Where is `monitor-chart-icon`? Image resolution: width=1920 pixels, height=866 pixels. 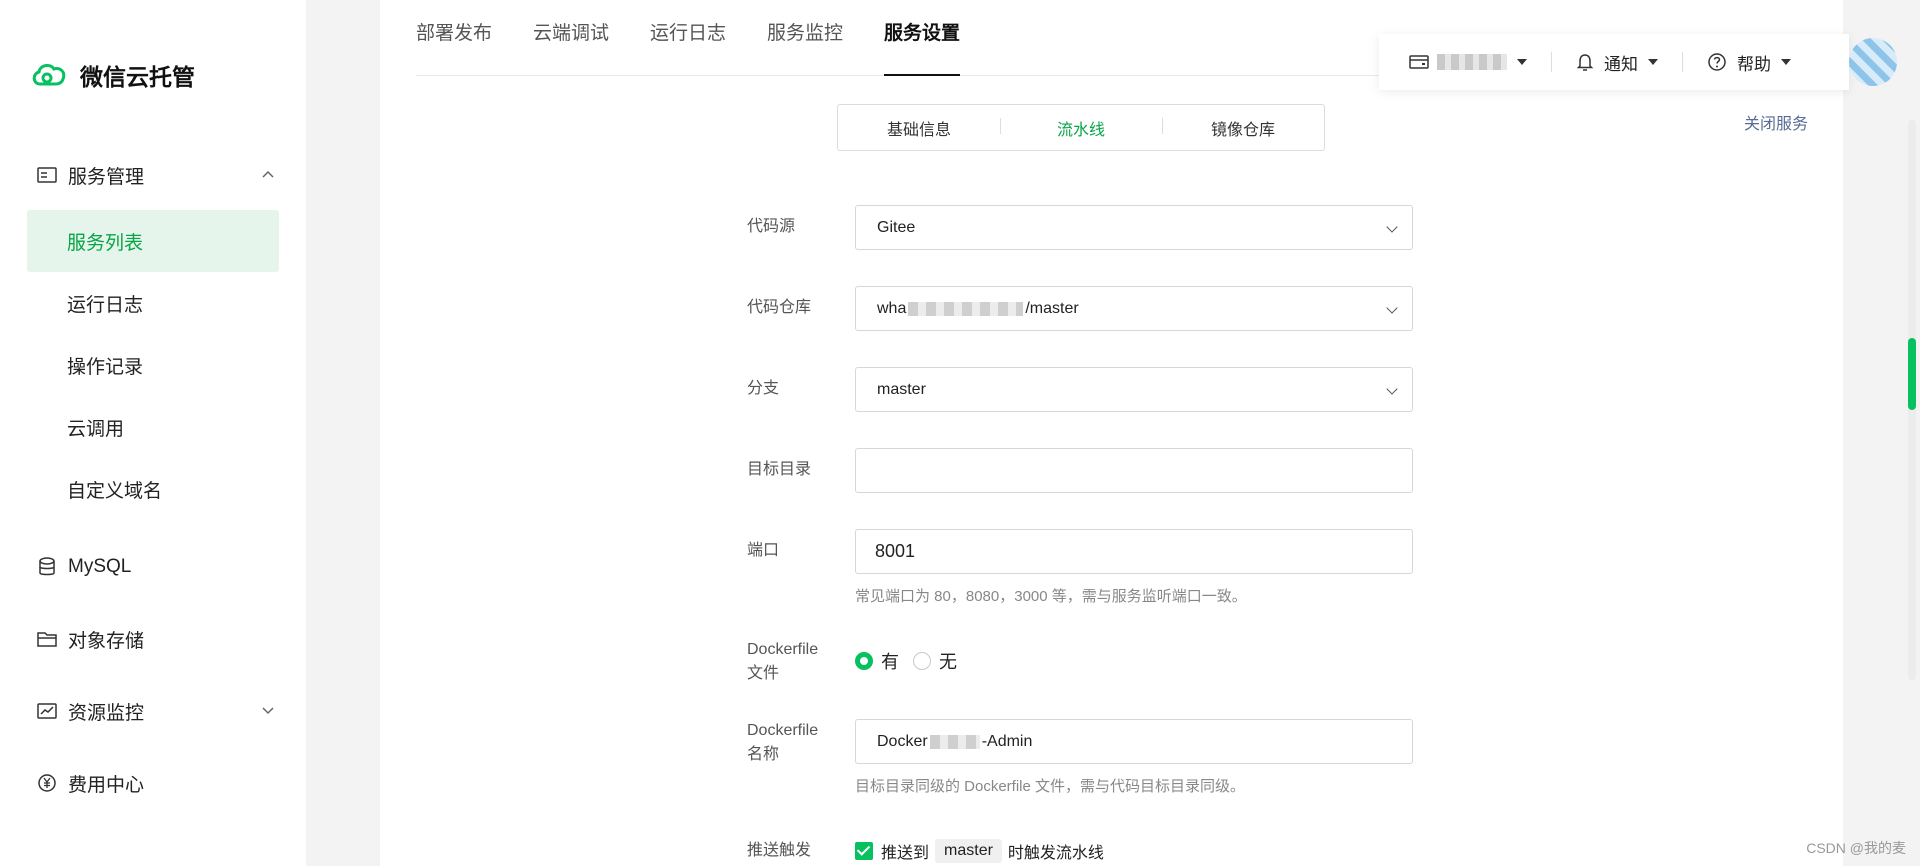 monitor-chart-icon is located at coordinates (47, 711).